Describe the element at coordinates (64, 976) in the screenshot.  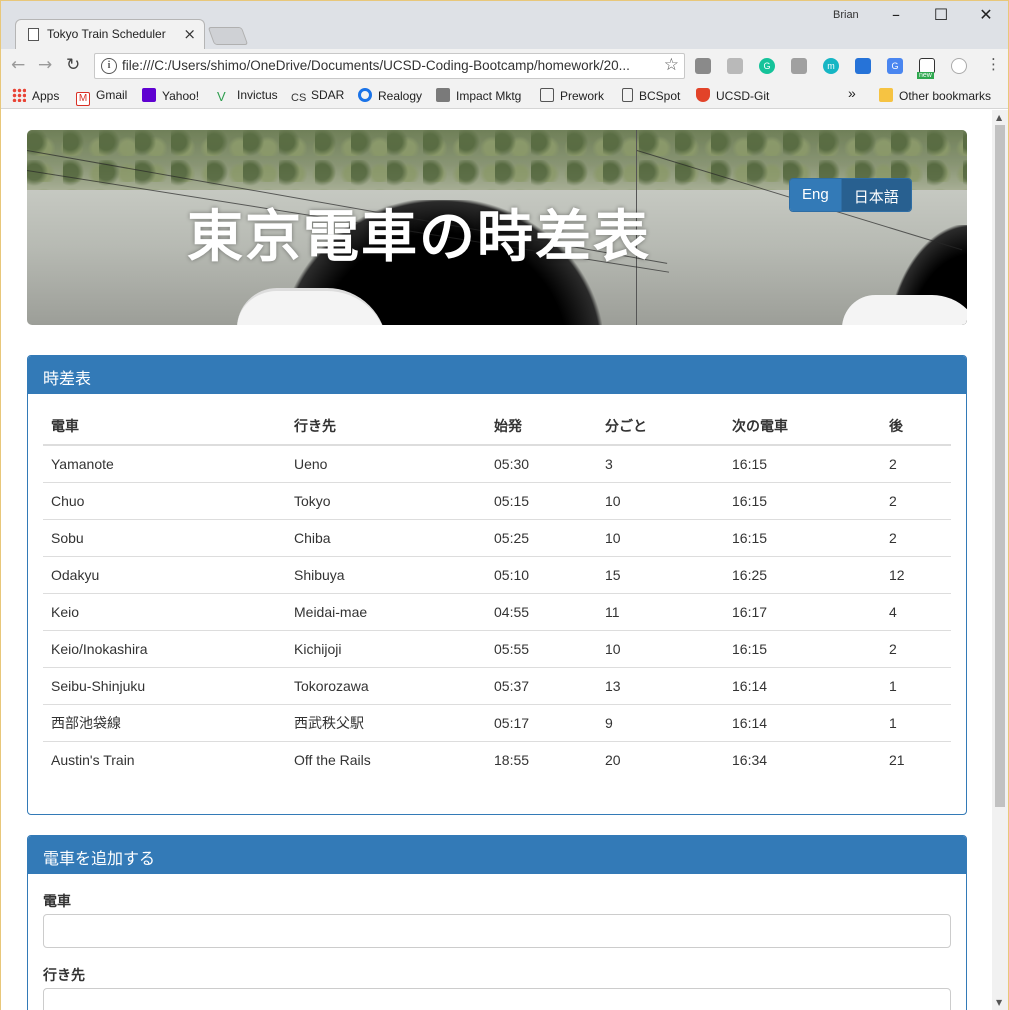
I see `destination-label: 行き先` at that location.